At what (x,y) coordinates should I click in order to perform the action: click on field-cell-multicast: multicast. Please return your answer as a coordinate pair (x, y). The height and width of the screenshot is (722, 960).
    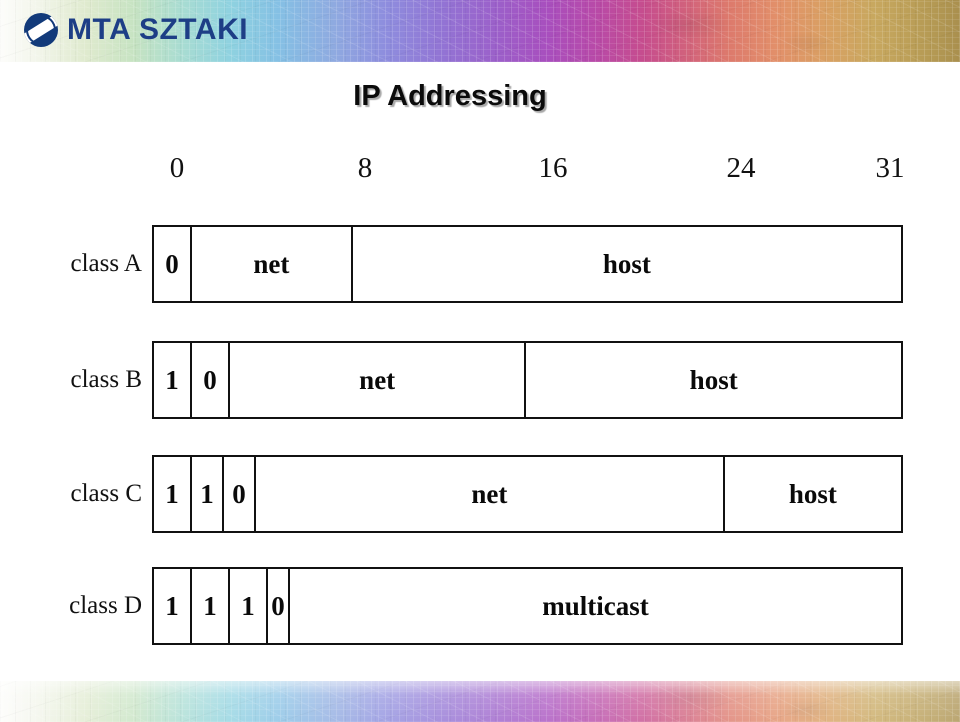
    Looking at the image, I should click on (595, 605).